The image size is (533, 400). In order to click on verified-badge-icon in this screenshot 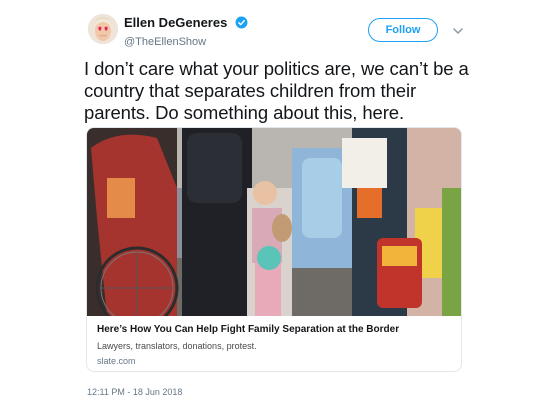, I will do `click(241, 22)`.